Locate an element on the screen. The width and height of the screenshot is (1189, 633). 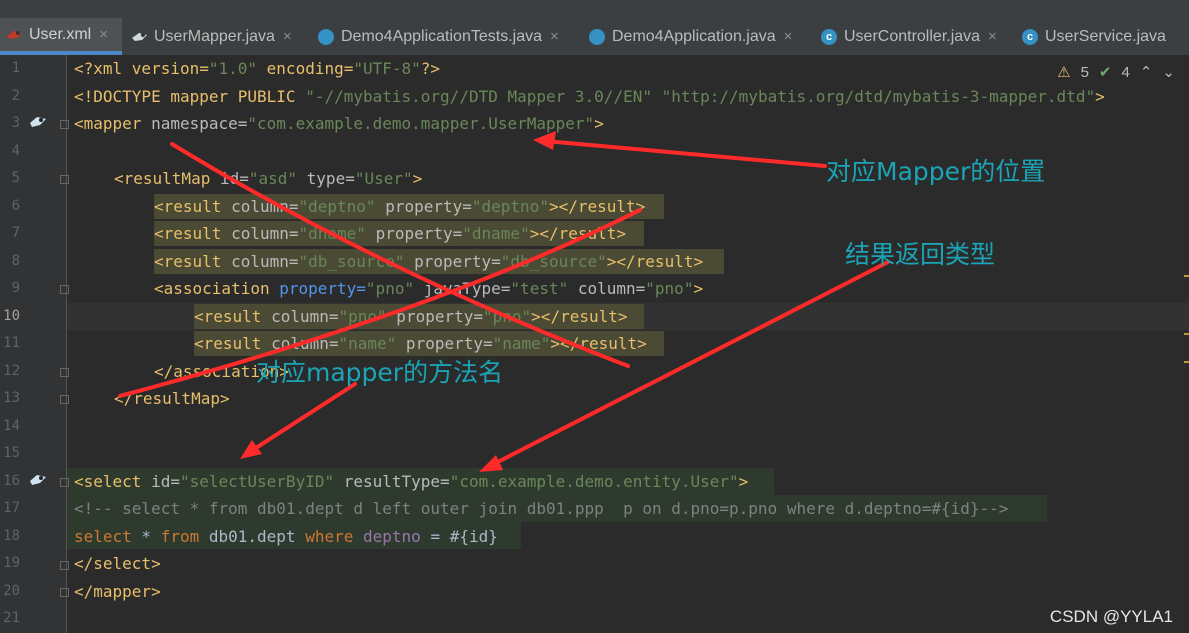
annotation-method-name: 对应mapper的方法名 is located at coordinates (380, 372).